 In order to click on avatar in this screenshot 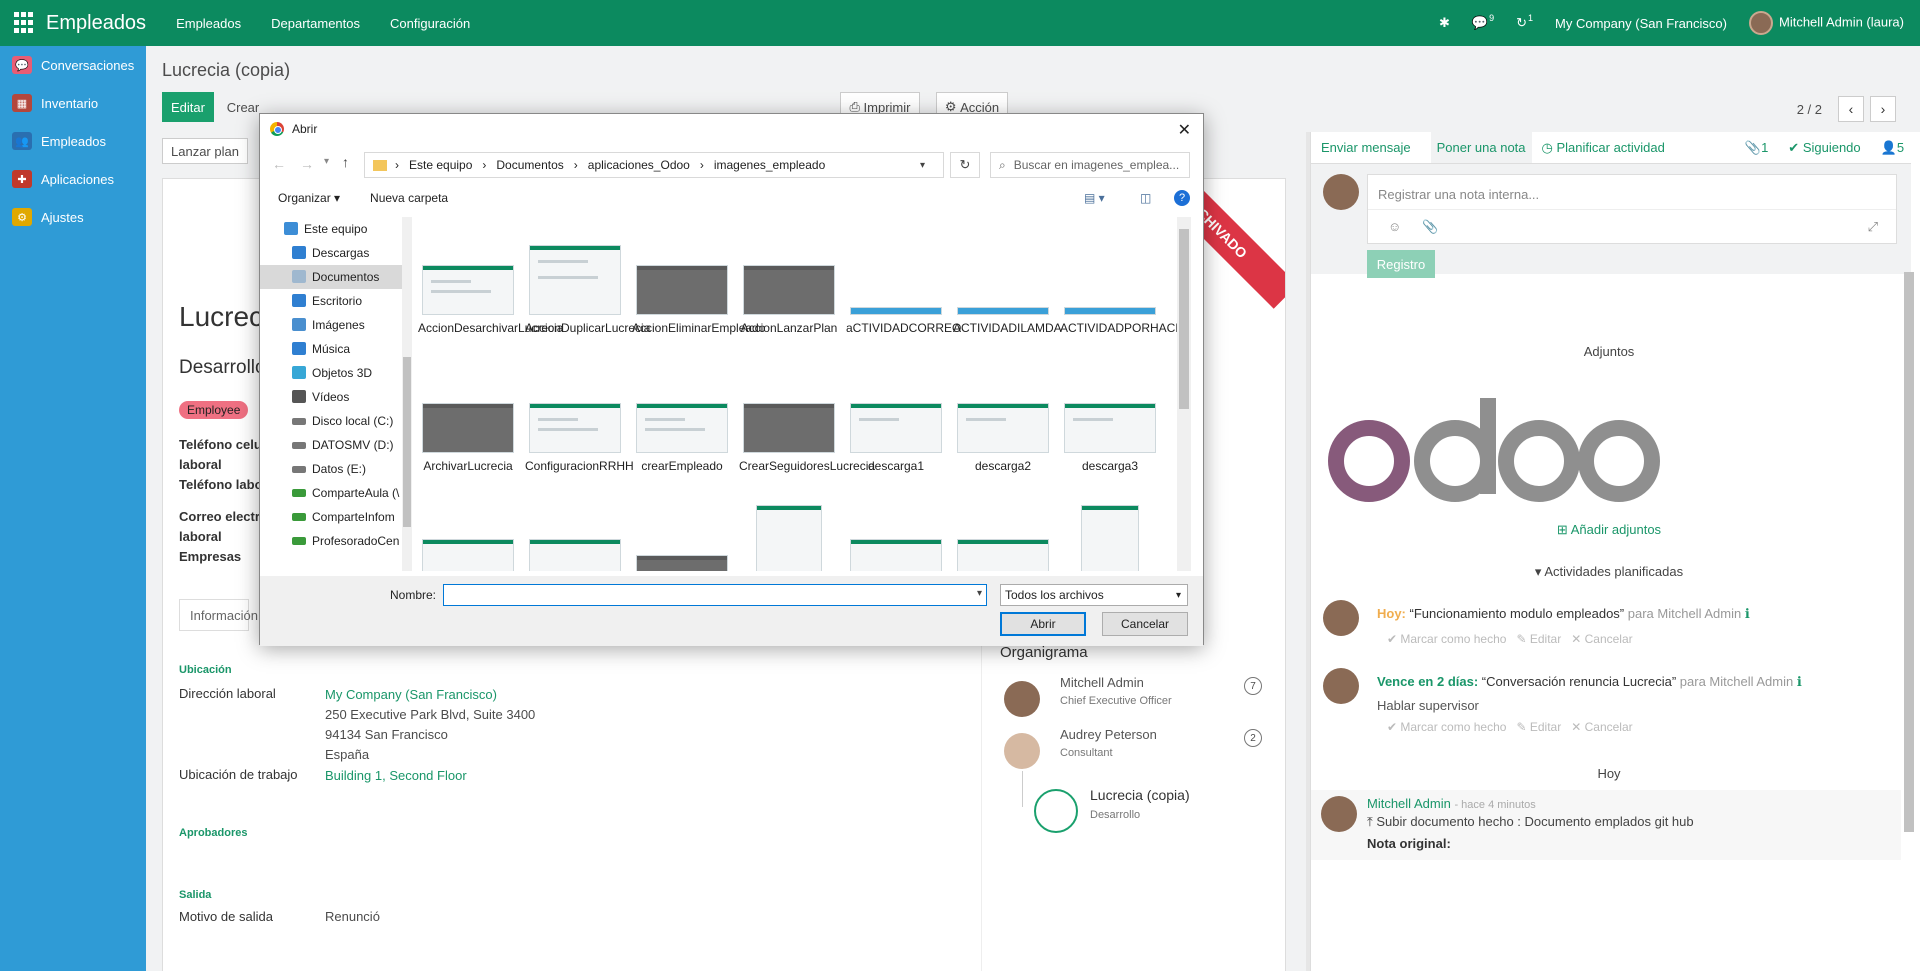, I will do `click(1022, 699)`.